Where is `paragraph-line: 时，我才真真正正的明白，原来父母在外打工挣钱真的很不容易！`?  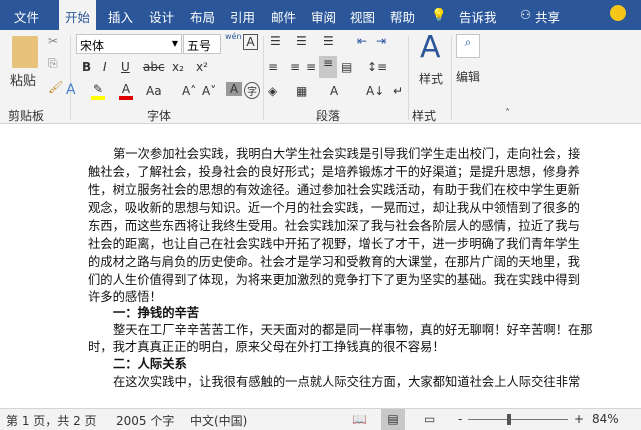
paragraph-line: 时，我才真真正正的明白，原来父母在外打工挣钱真的很不容易！ is located at coordinates (266, 347).